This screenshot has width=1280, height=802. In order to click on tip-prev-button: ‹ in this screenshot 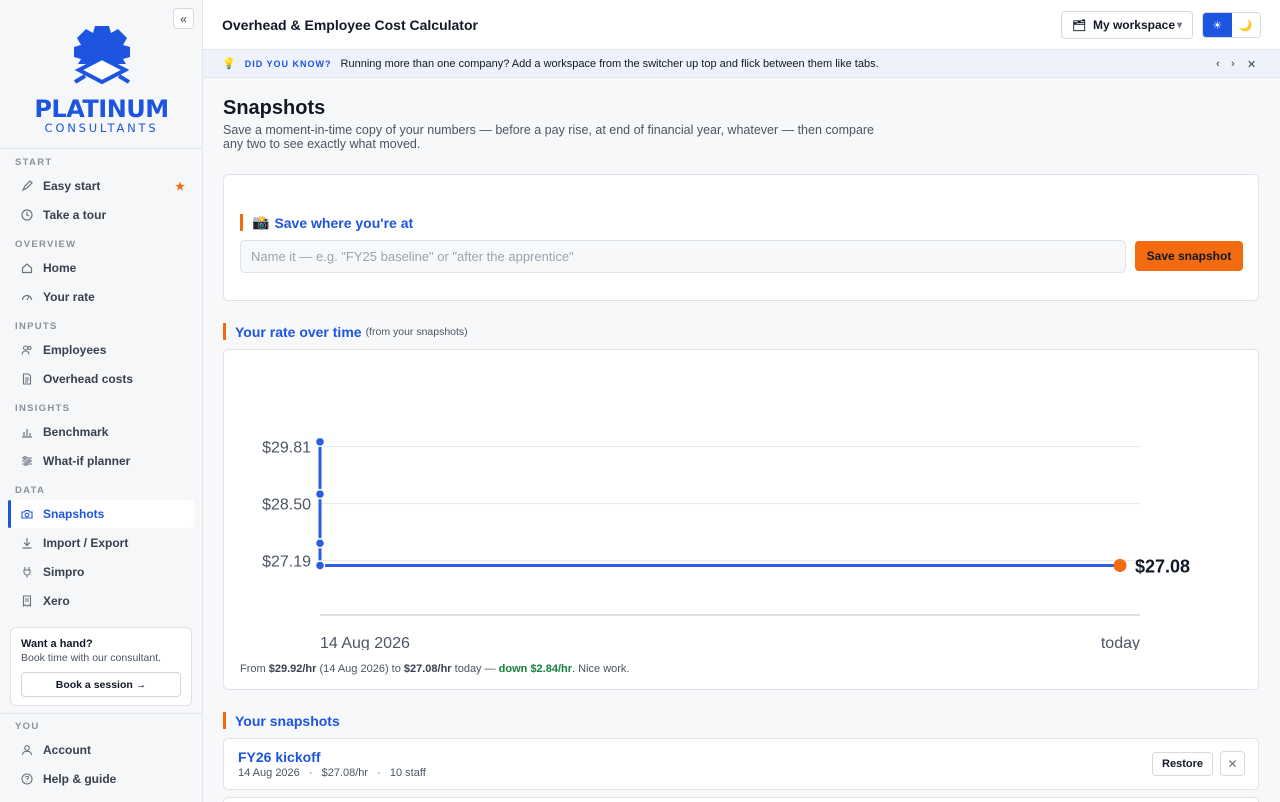, I will do `click(1218, 64)`.